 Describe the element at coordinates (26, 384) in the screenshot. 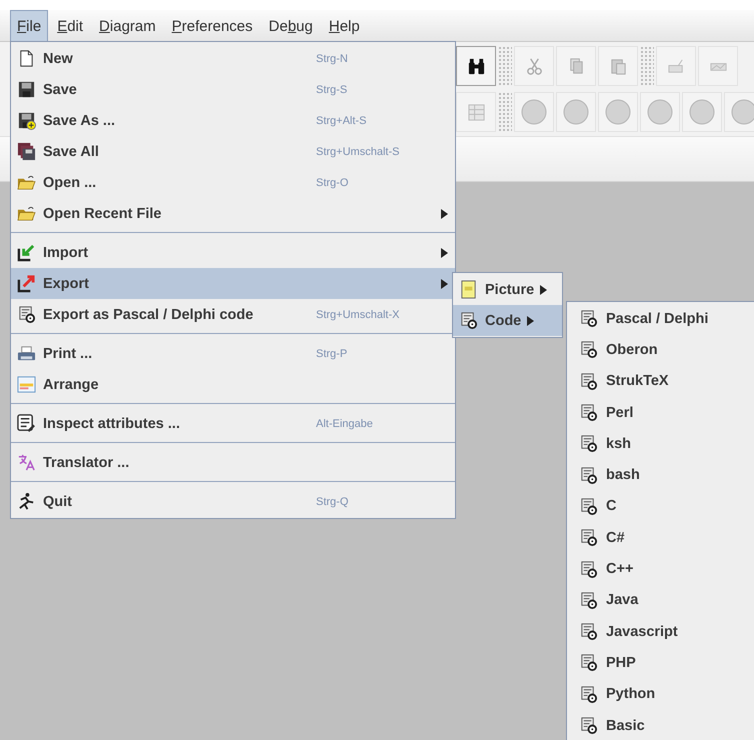

I see `arrange-icon` at that location.